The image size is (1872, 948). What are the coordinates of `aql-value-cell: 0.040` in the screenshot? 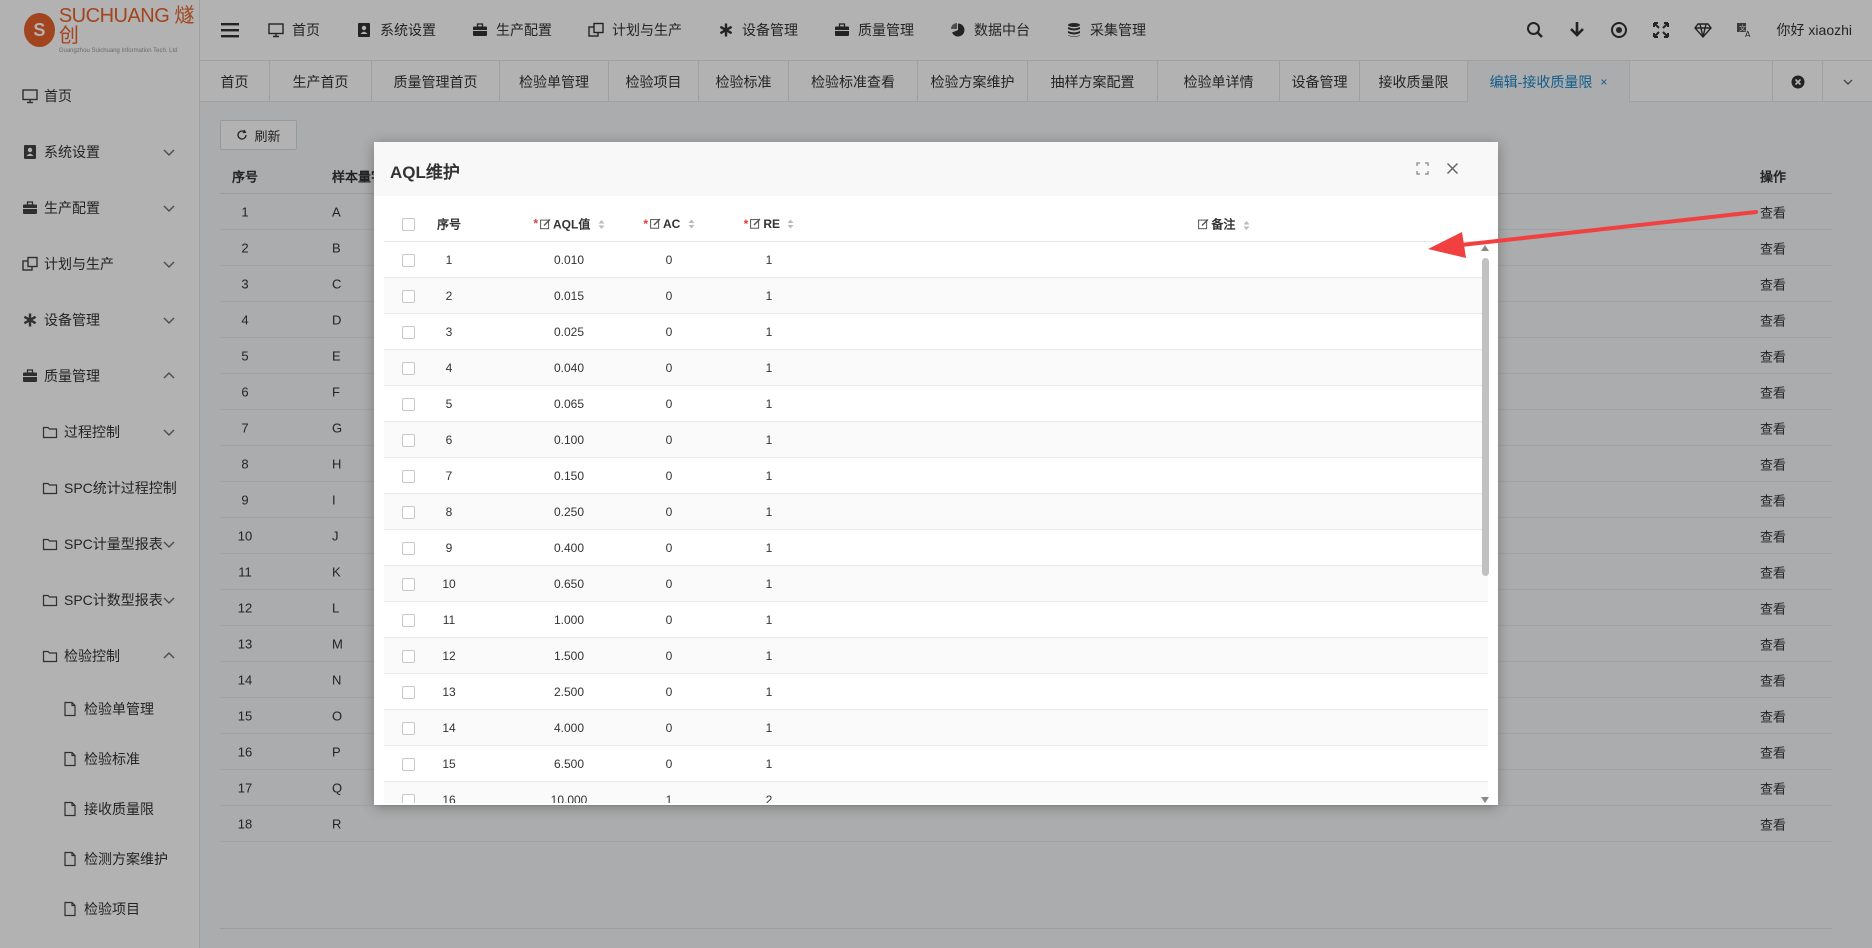 It's located at (569, 368).